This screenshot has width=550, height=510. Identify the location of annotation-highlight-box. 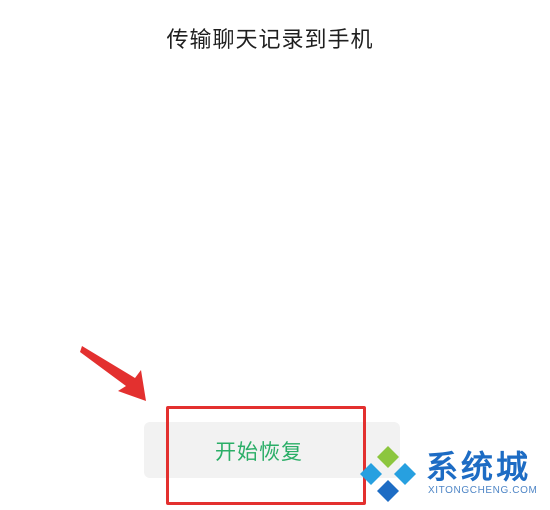
(266, 455).